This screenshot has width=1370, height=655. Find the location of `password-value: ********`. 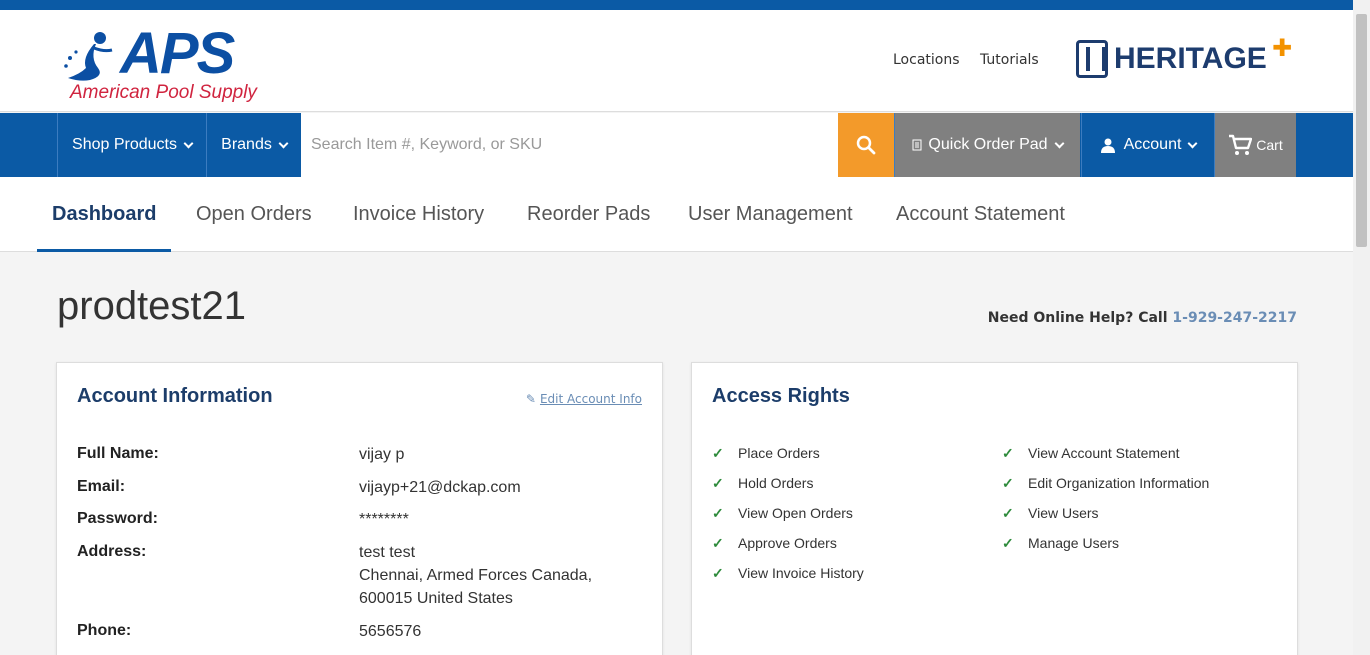

password-value: ******** is located at coordinates (384, 519).